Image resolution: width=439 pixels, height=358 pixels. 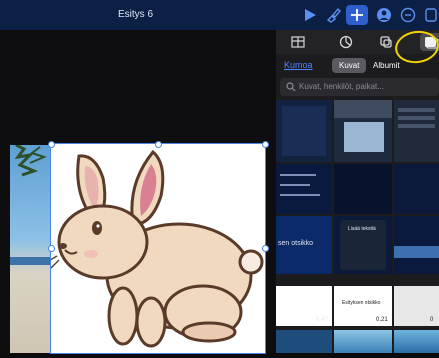 I want to click on slide-thumbnail: 0, so click(x=416, y=306).